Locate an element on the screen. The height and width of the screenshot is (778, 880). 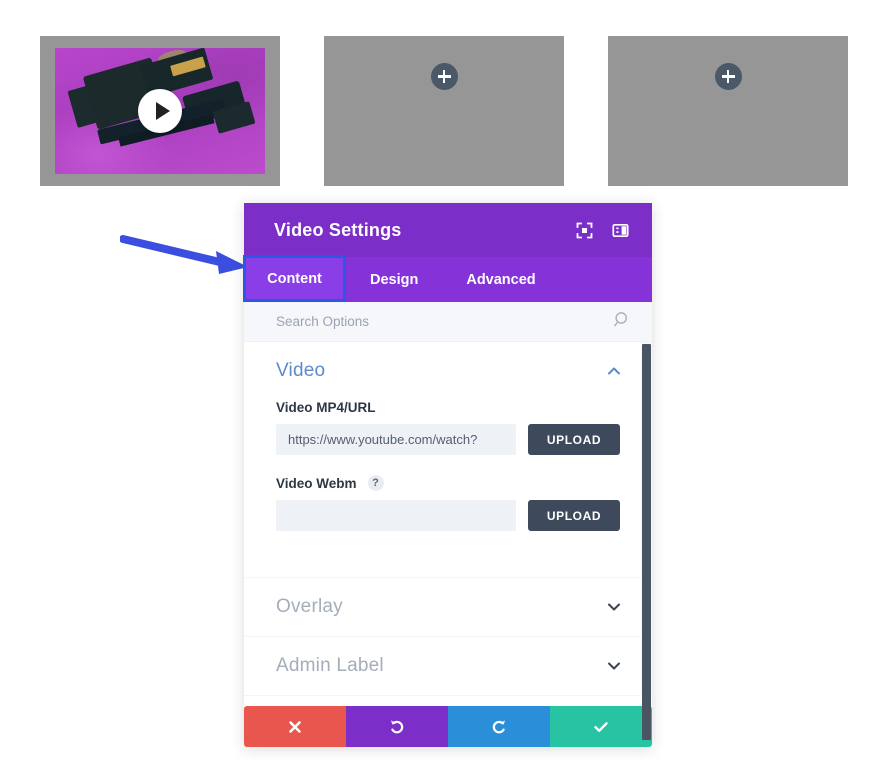
section-admin-label-header: Admin Label is located at coordinates (448, 666).